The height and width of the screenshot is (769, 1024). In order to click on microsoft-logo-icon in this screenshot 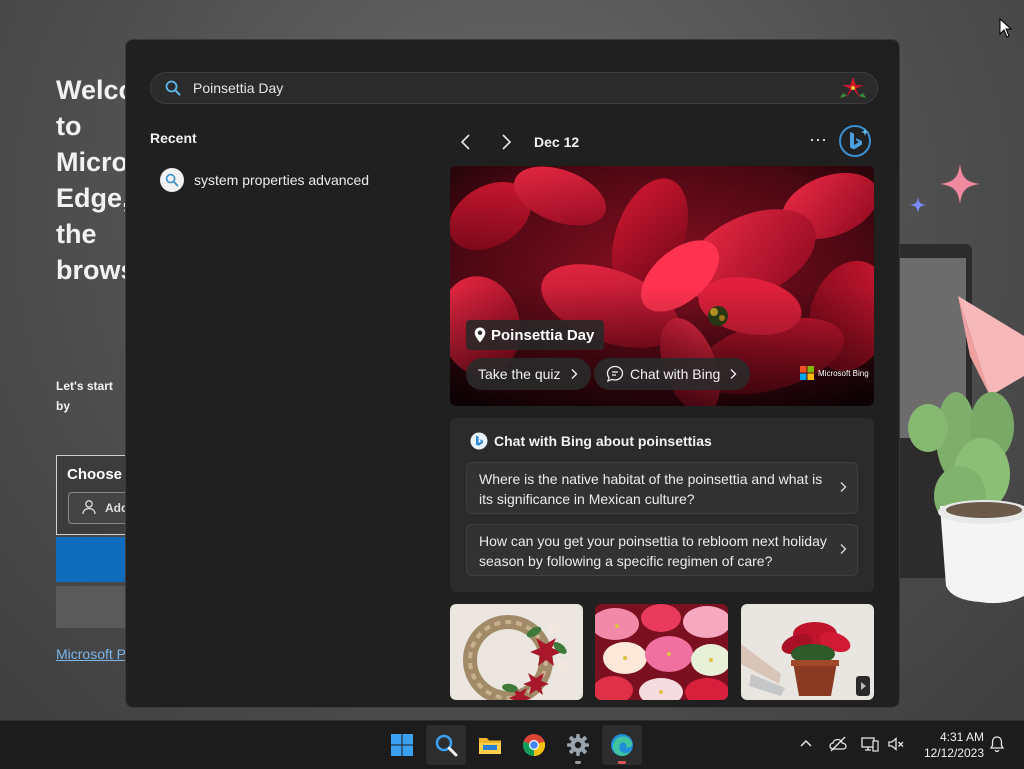, I will do `click(807, 373)`.